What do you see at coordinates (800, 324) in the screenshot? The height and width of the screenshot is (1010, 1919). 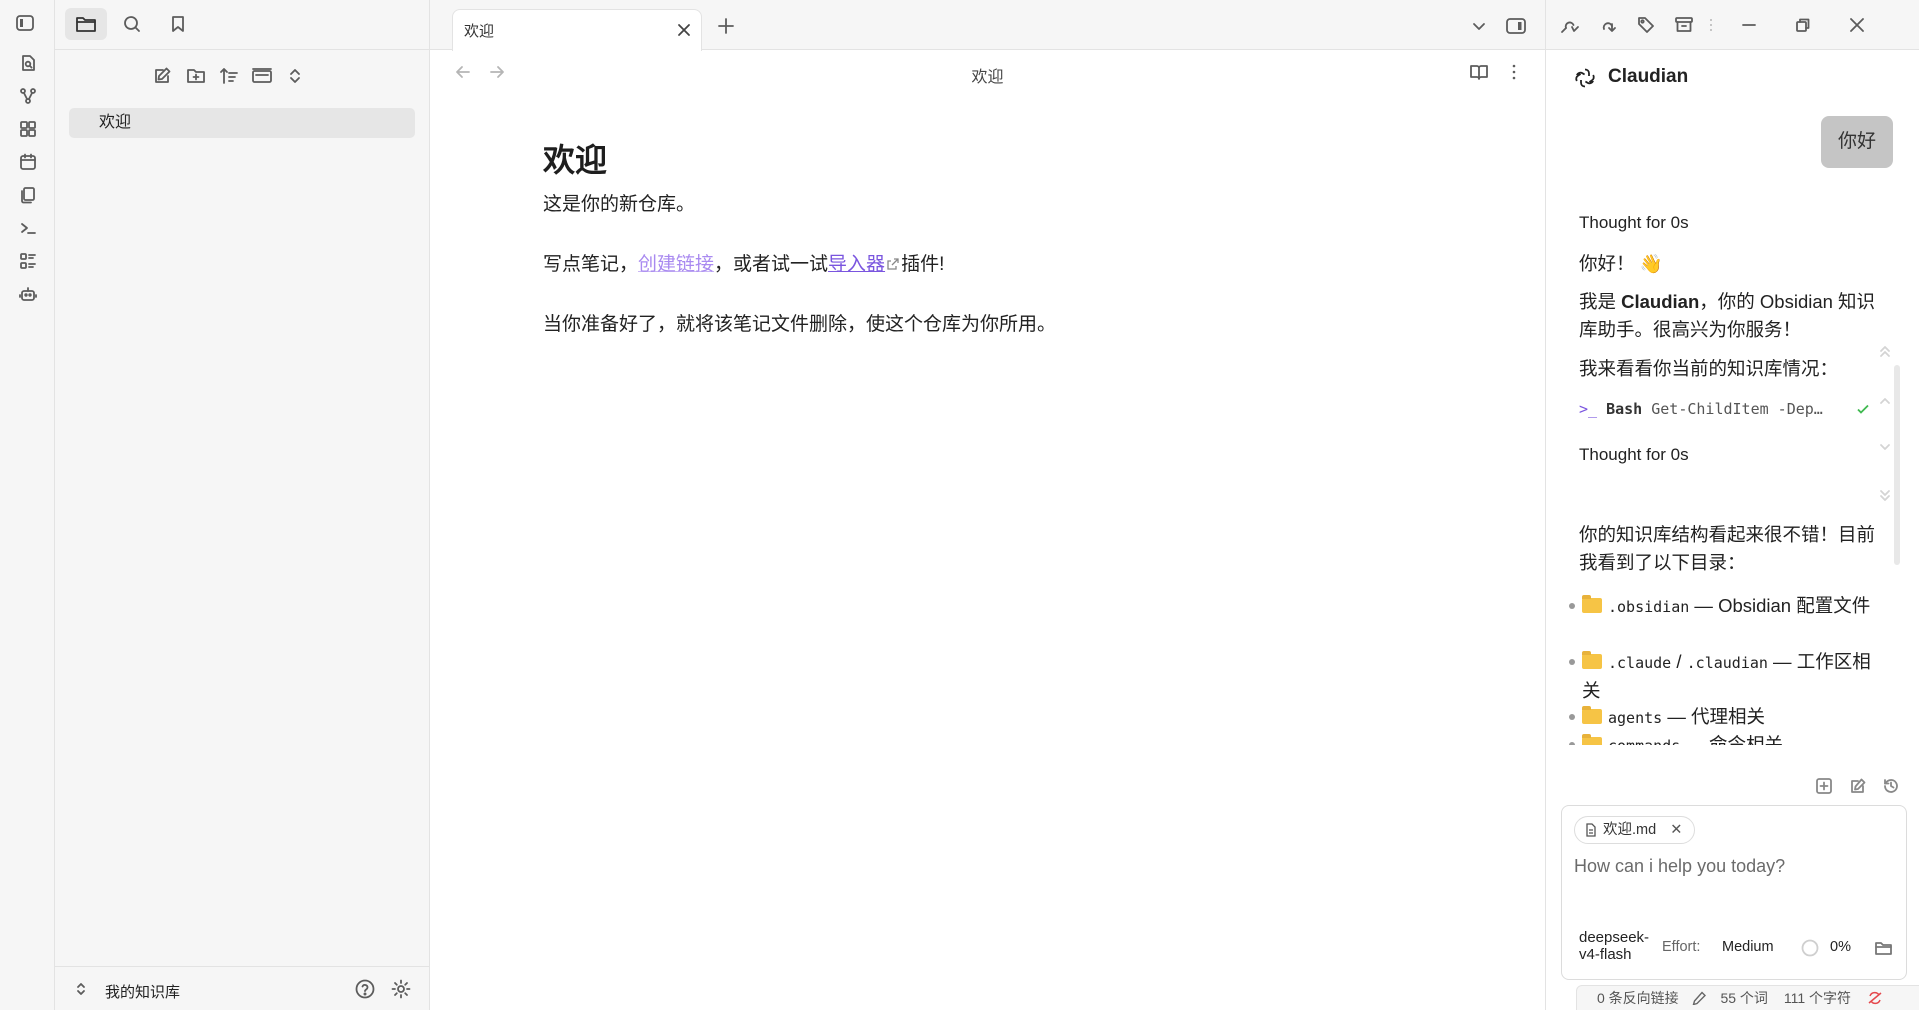 I see `paragraph: 当你准备好了，就将该笔记文件删除，使这个仓库为你所用。` at bounding box center [800, 324].